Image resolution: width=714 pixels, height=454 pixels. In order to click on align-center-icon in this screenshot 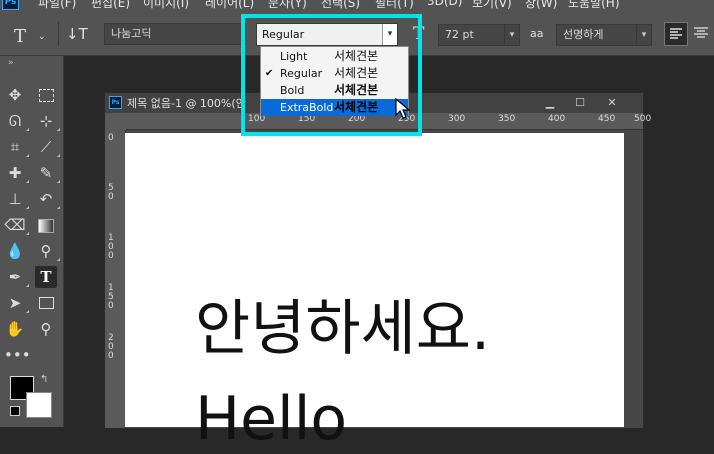, I will do `click(701, 32)`.